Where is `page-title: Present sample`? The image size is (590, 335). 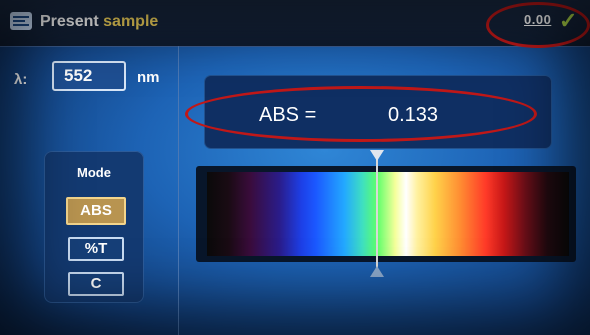 page-title: Present sample is located at coordinates (99, 22).